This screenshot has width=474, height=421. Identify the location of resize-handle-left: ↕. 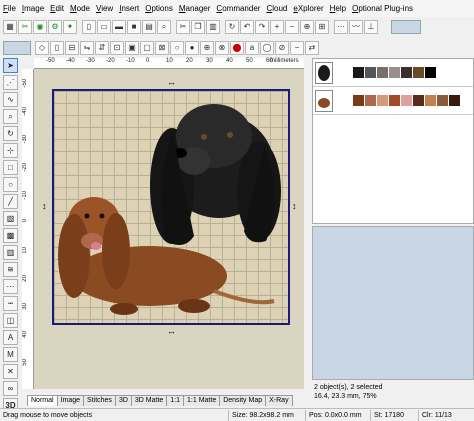
(44, 206).